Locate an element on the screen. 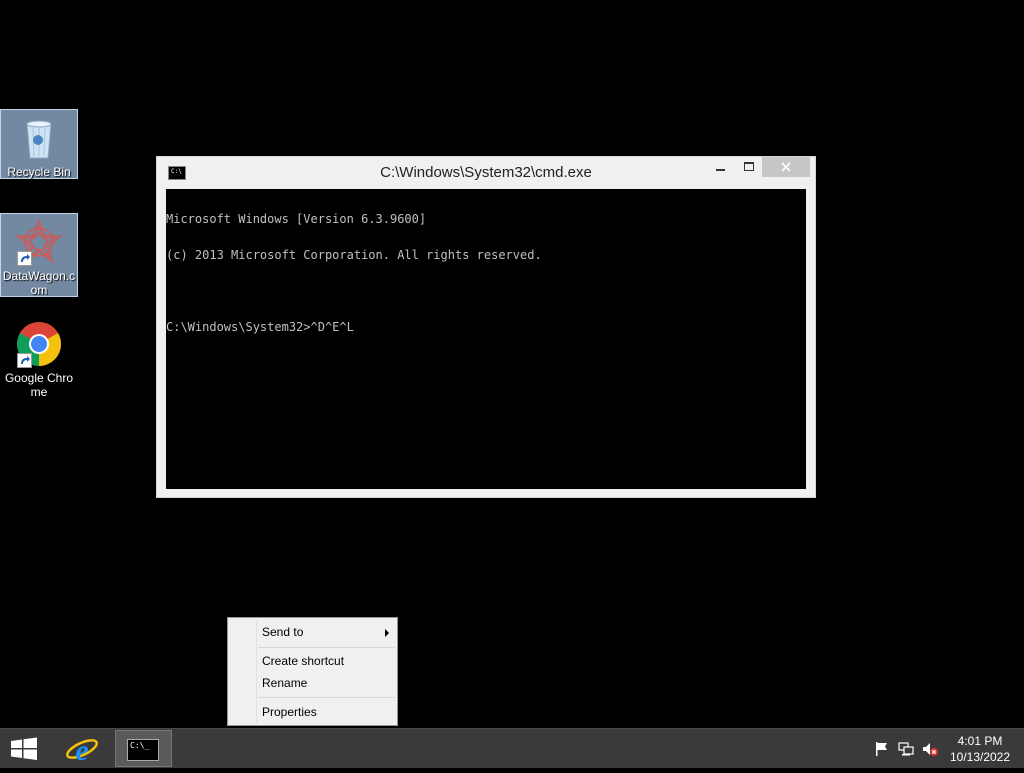  flag-icon is located at coordinates (882, 749).